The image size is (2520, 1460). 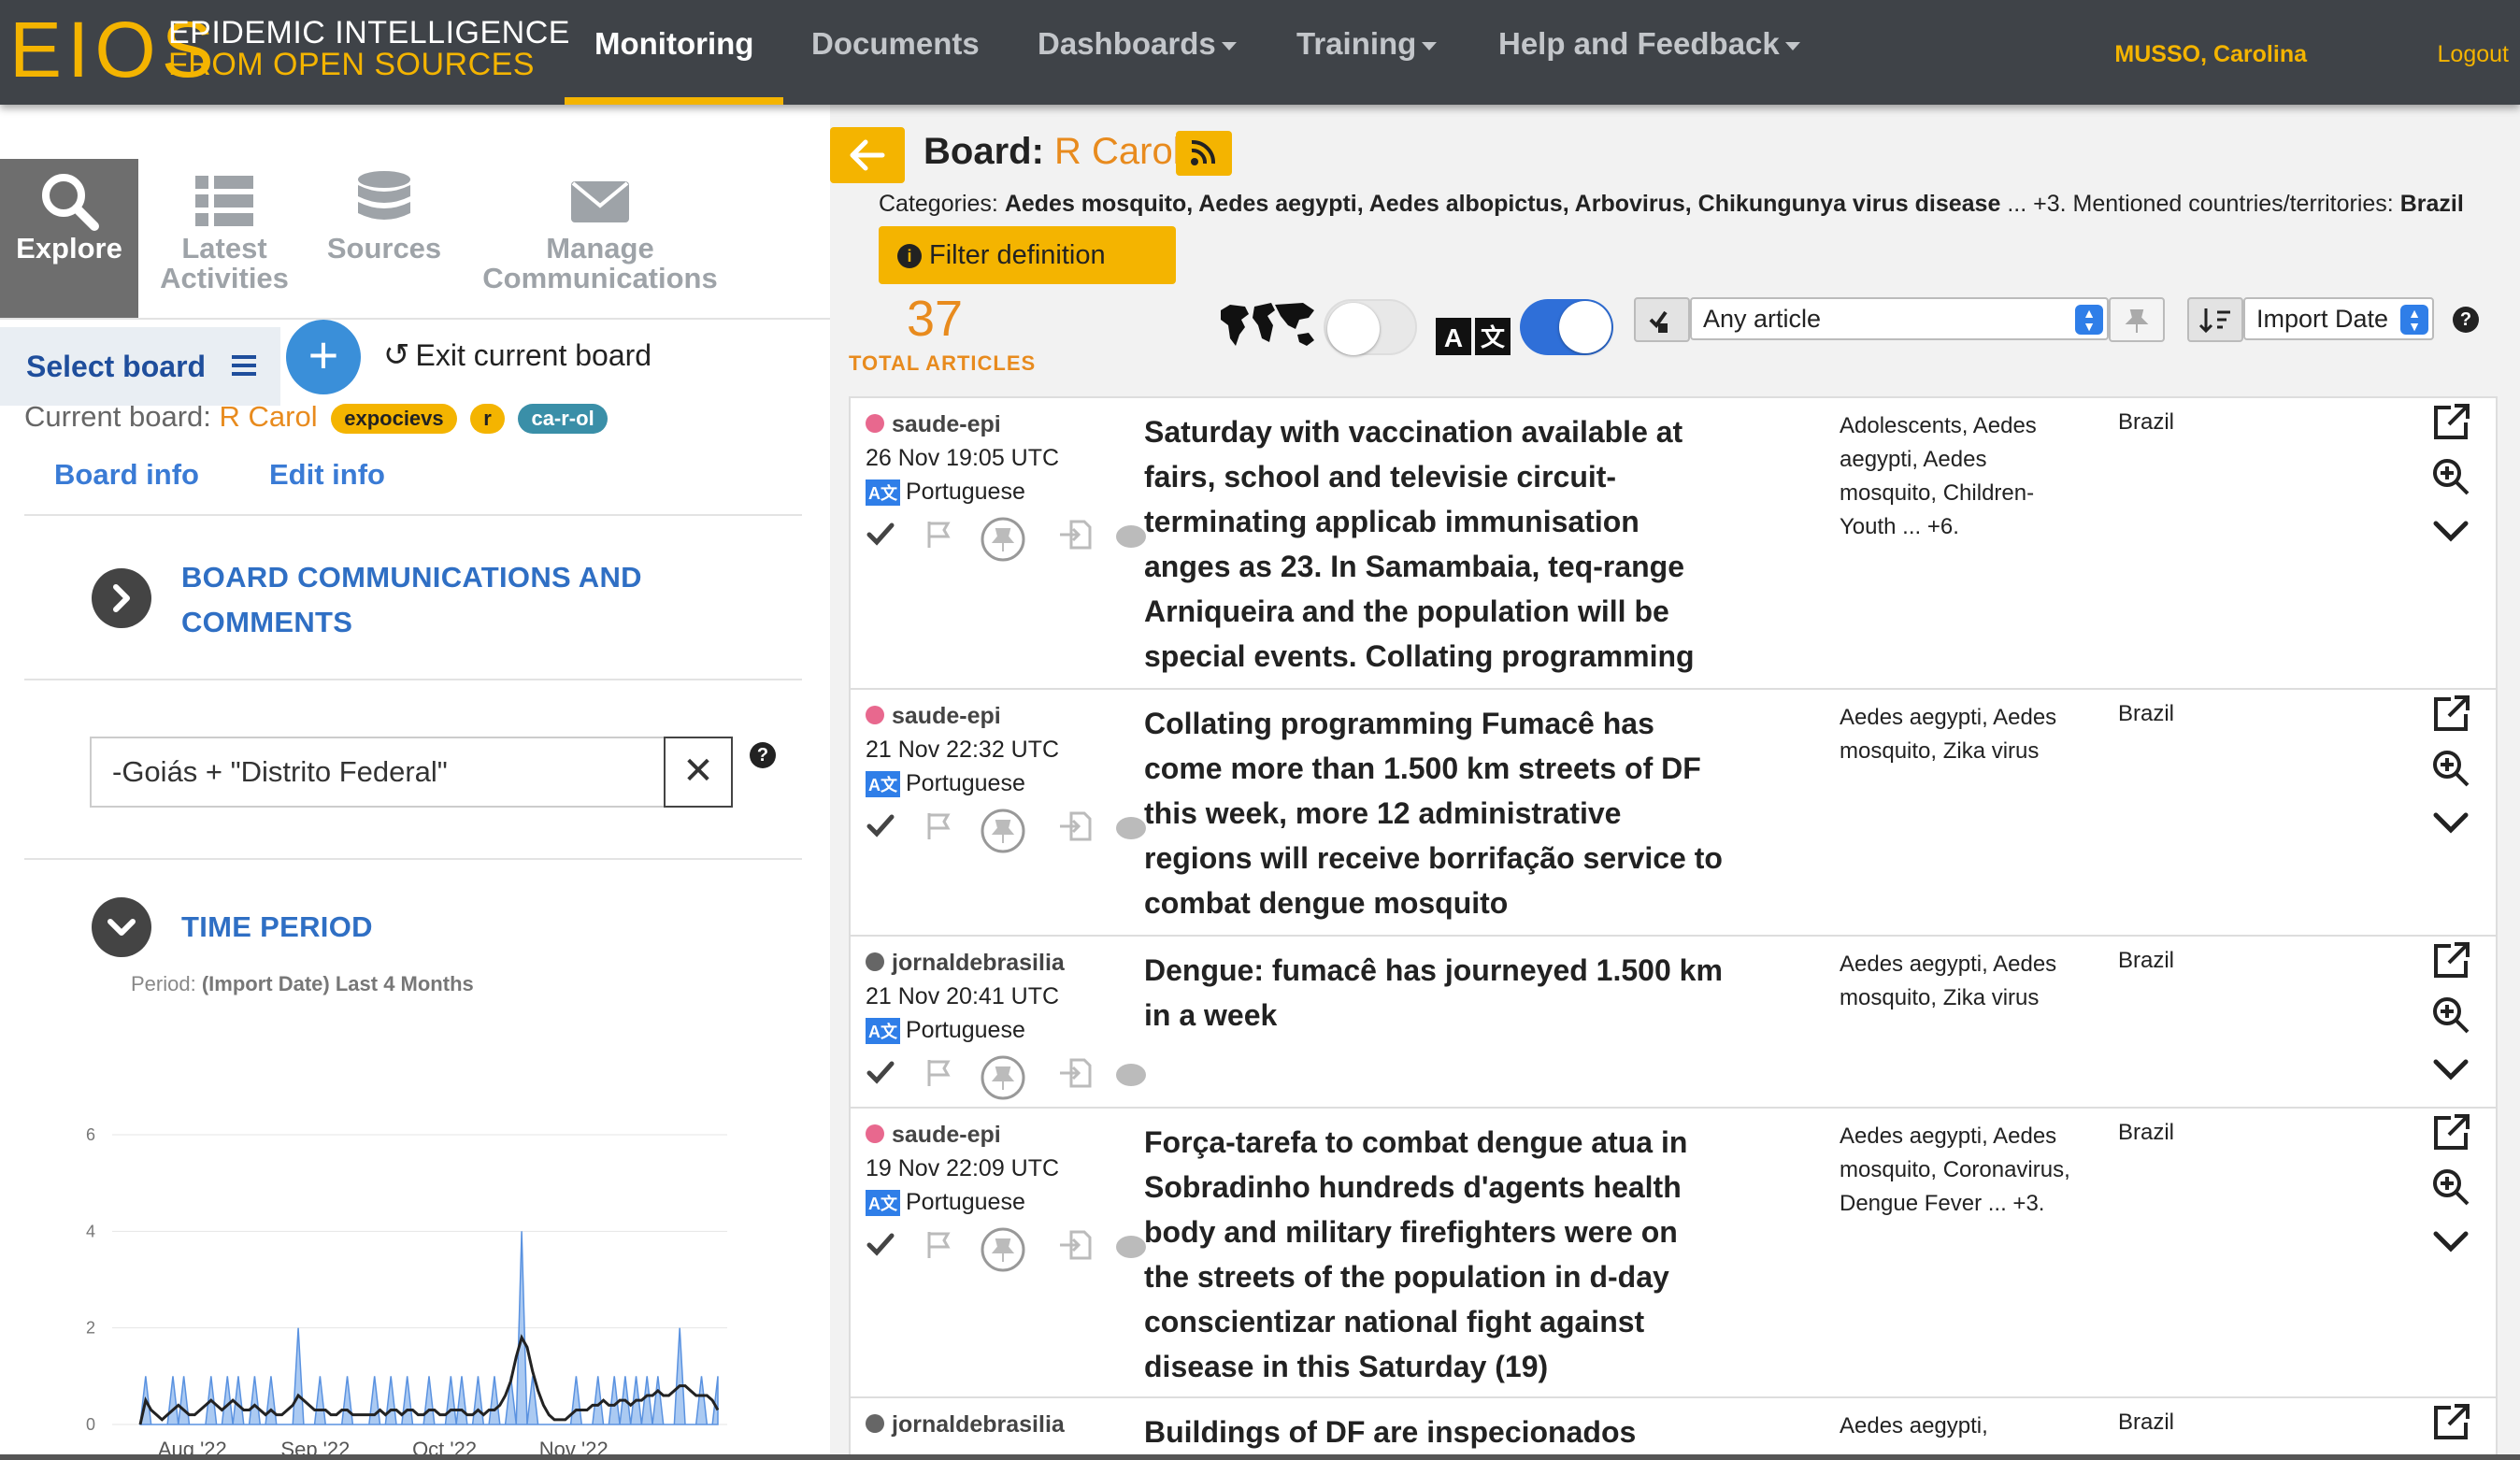 I want to click on user-name: MUSSO, Carolina, so click(x=2210, y=55).